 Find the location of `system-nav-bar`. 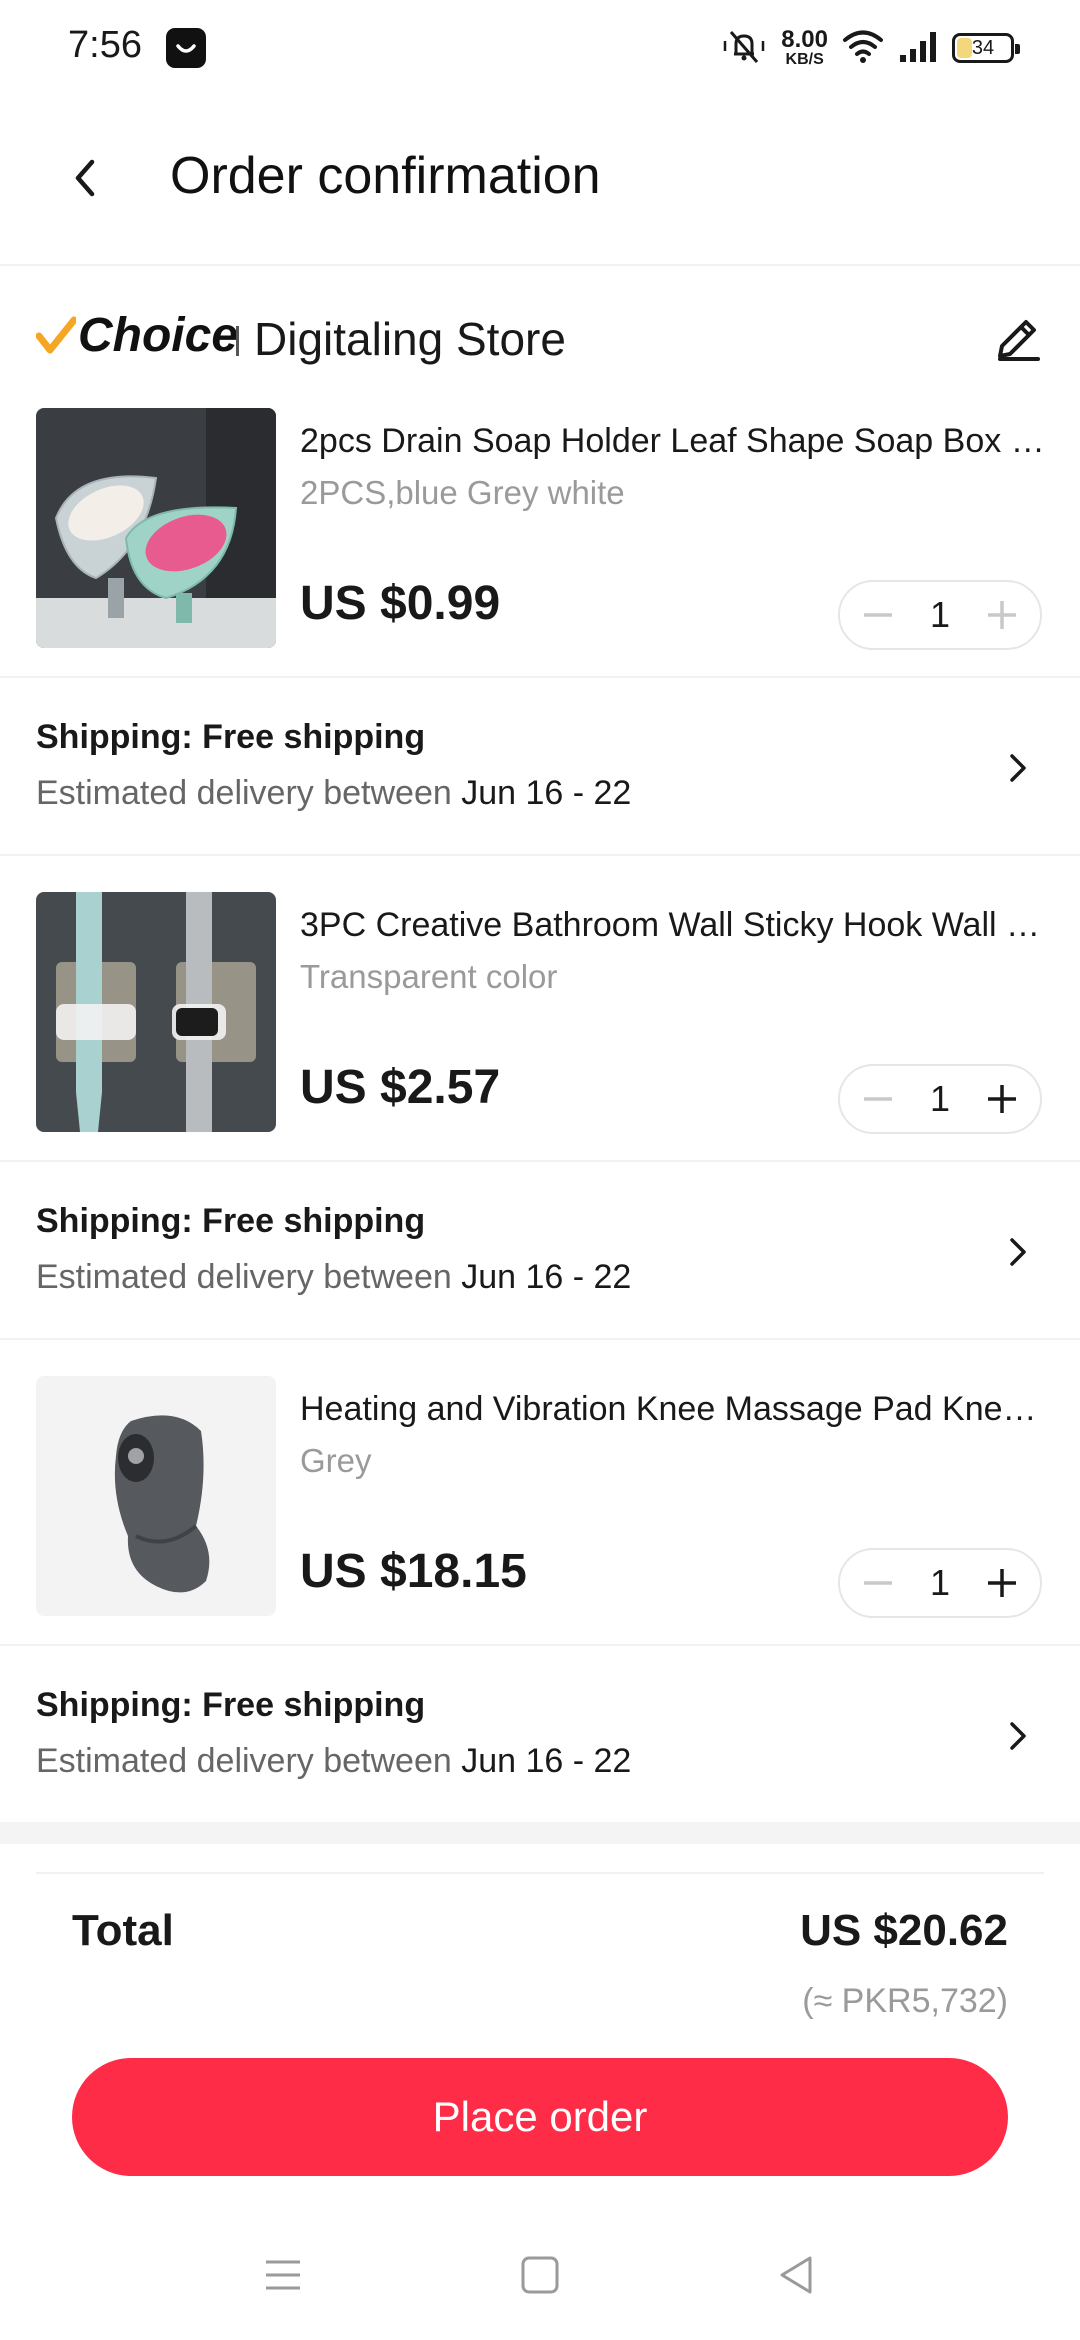

system-nav-bar is located at coordinates (540, 2273).